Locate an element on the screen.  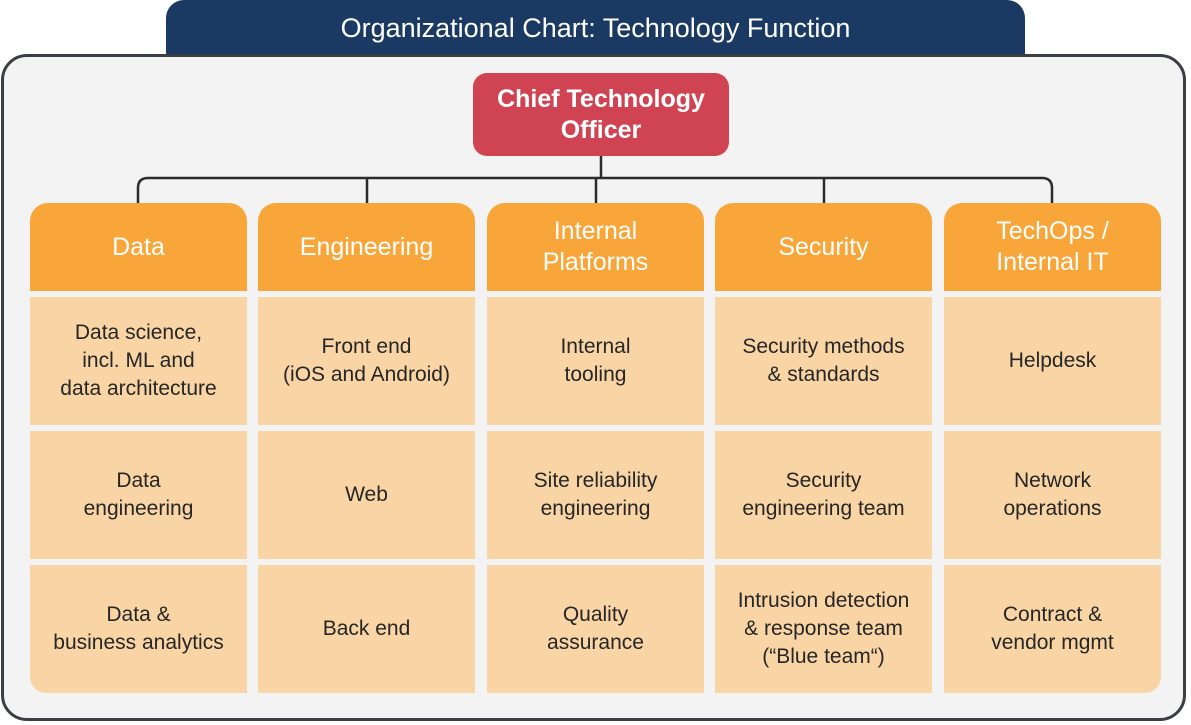
team-box: Quality assurance is located at coordinates (595, 629).